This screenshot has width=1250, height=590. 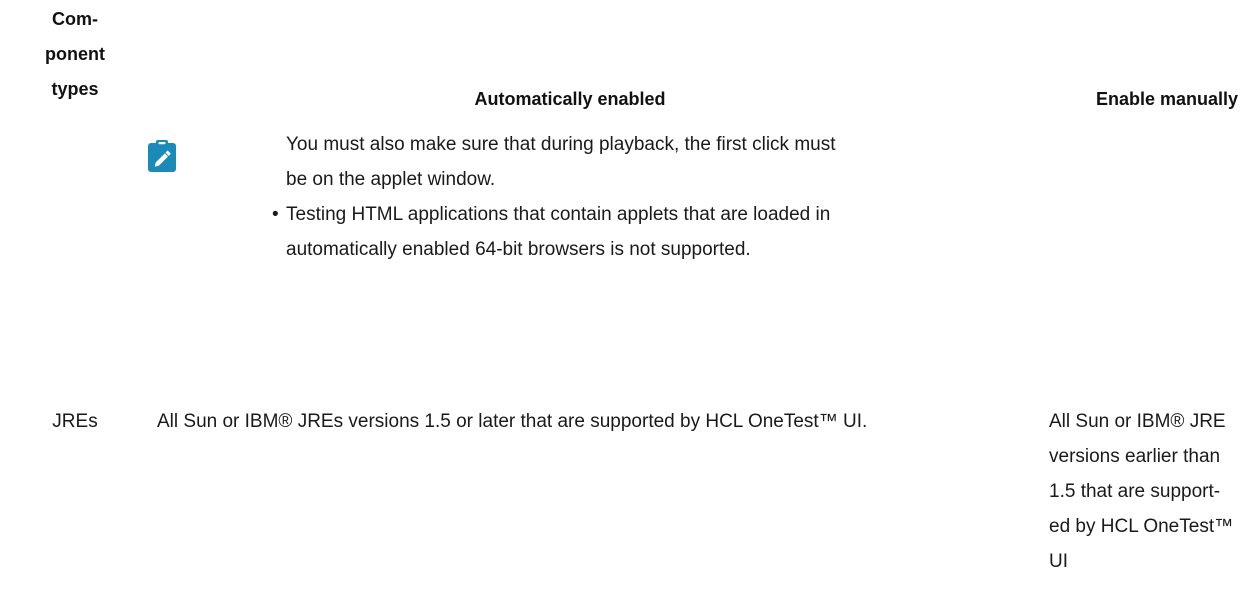 I want to click on automatically-enabled-header: Automatically enabled, so click(x=570, y=99).